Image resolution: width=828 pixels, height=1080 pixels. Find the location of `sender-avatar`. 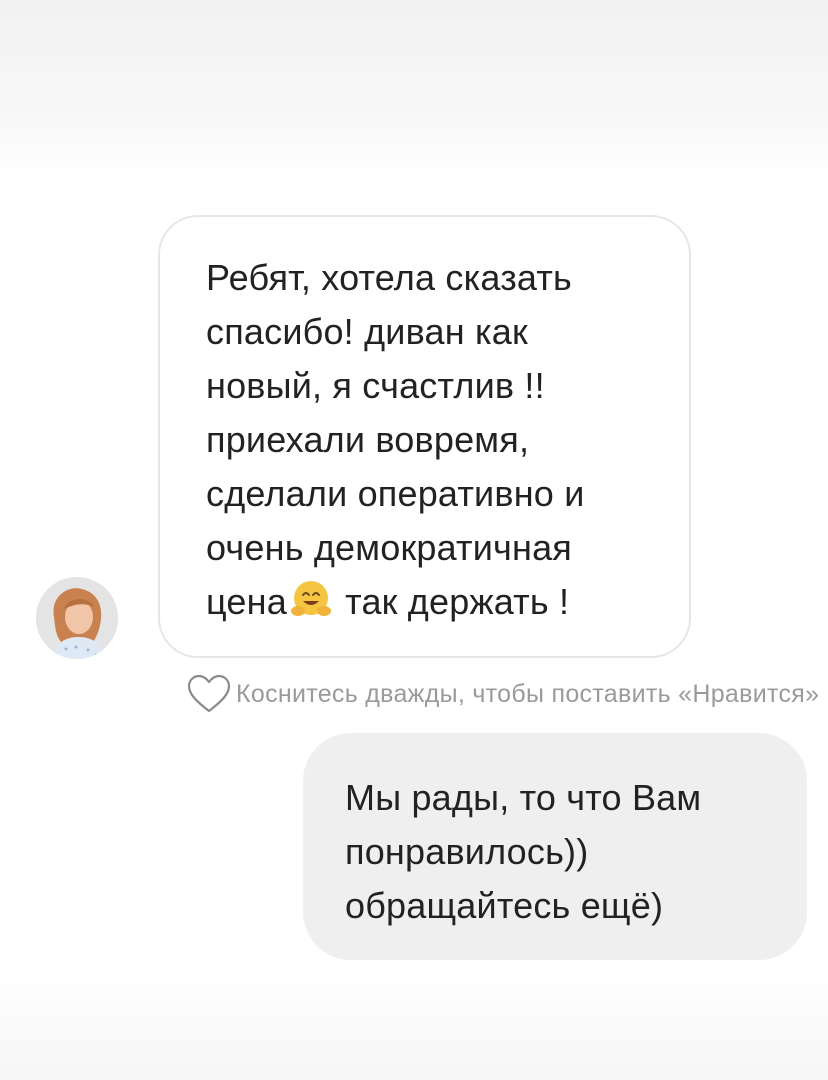

sender-avatar is located at coordinates (77, 618).